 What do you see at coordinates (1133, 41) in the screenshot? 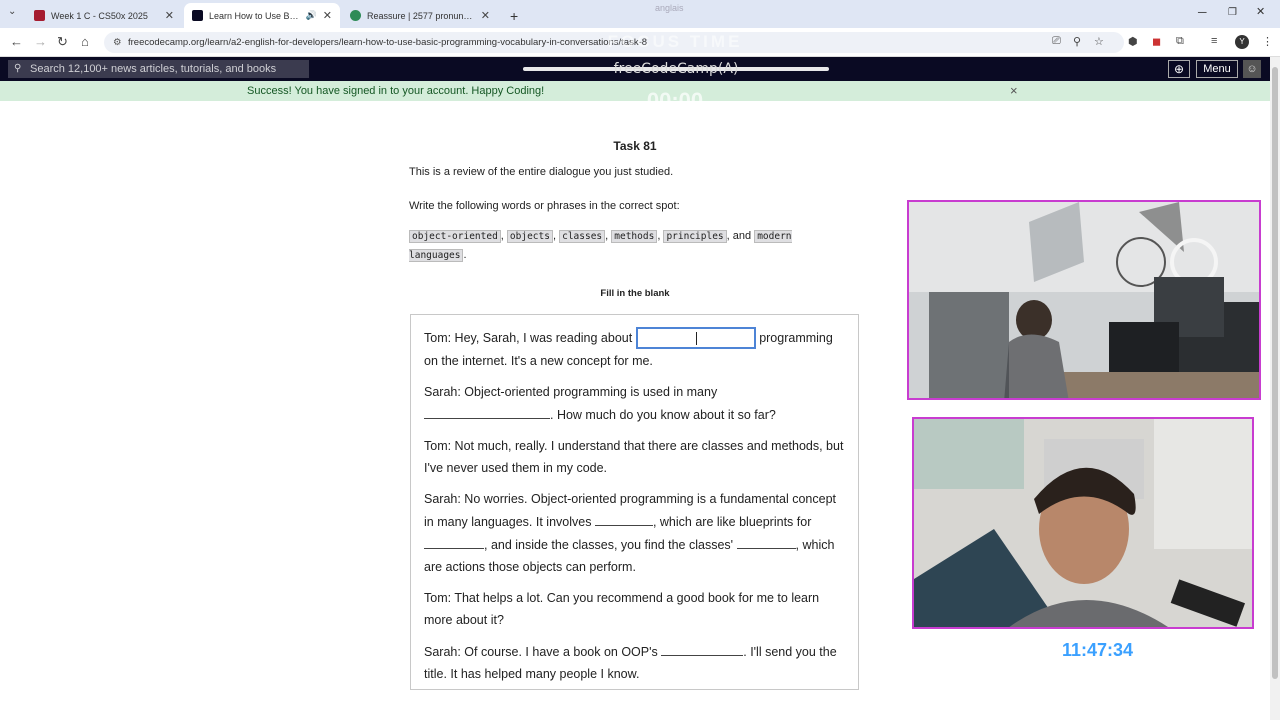
I see `extension-icon: ⬢` at bounding box center [1133, 41].